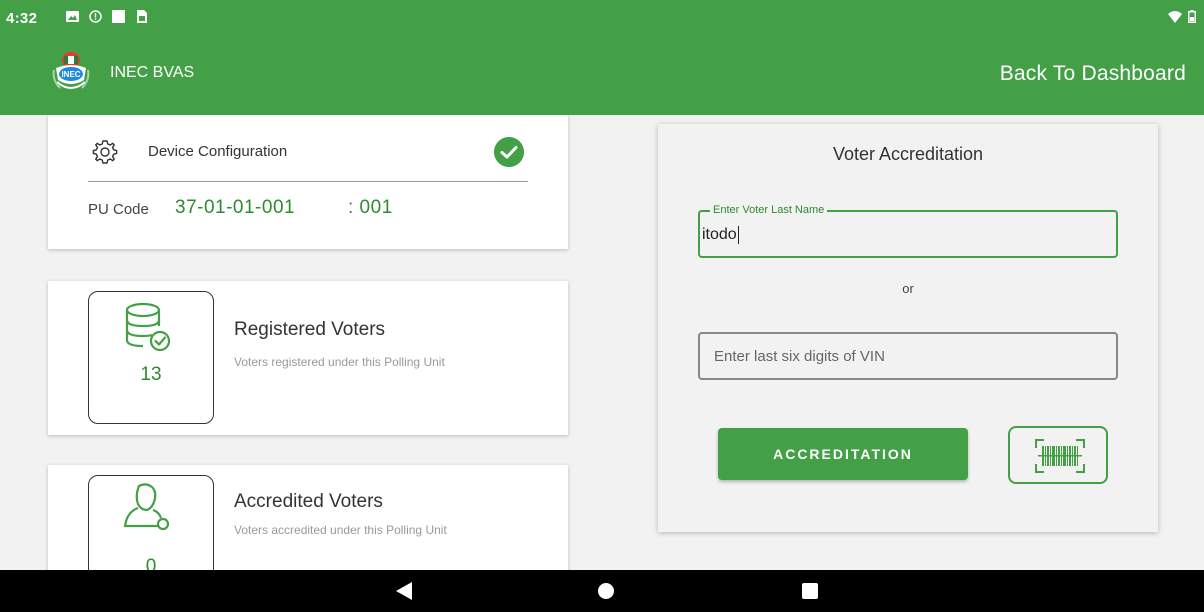 The height and width of the screenshot is (612, 1204). Describe the element at coordinates (105, 152) in the screenshot. I see `gear-icon` at that location.